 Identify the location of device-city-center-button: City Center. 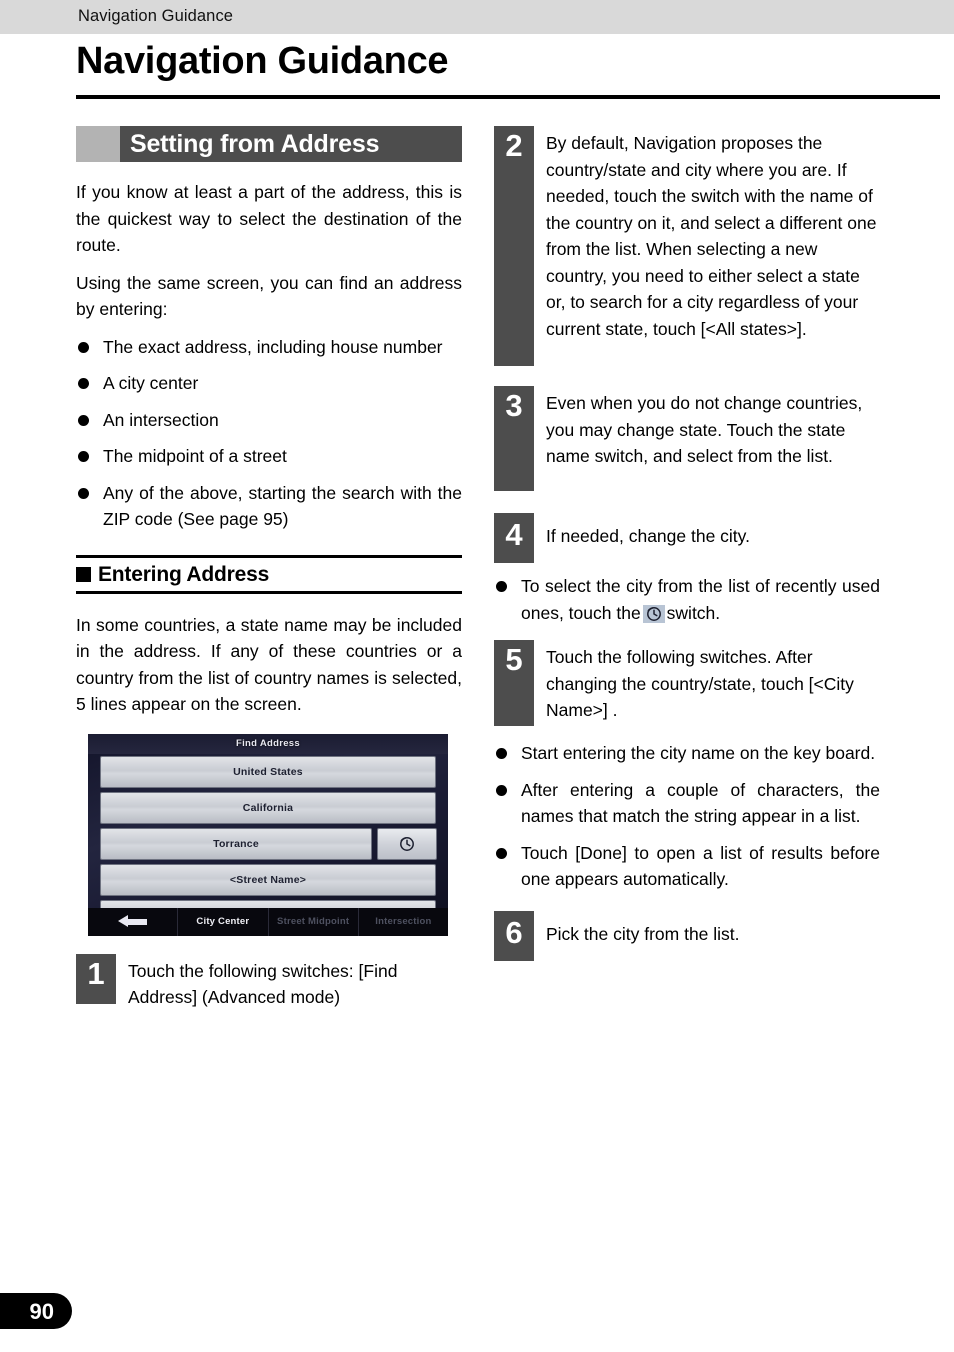
(222, 921).